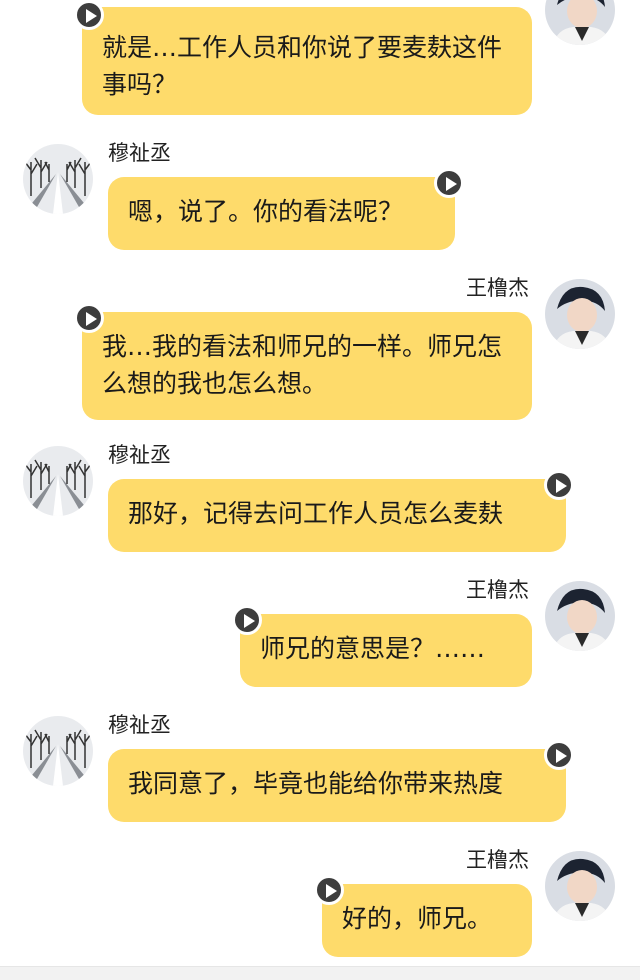 This screenshot has width=640, height=980. I want to click on message-bubble: 那好，记得去问工作人员怎么麦麸, so click(337, 515).